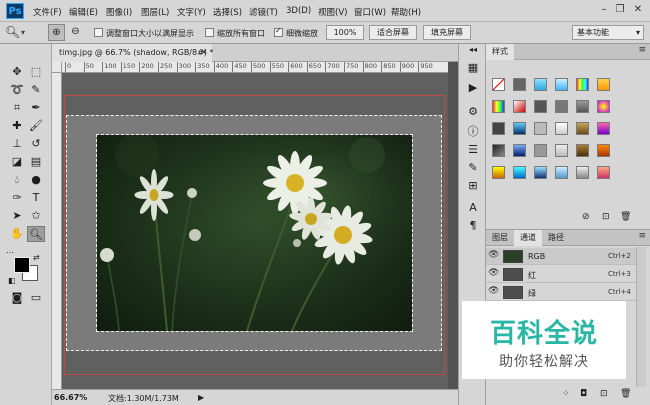 The image size is (650, 405). What do you see at coordinates (98, 32) in the screenshot?
I see `resize-windows-checkbox` at bounding box center [98, 32].